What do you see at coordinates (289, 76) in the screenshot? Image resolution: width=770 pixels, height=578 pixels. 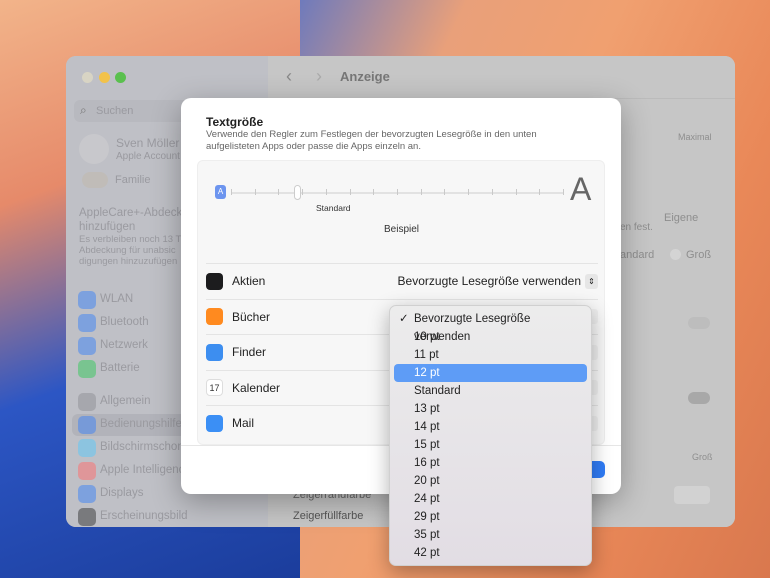 I see `back-icon: ‹` at bounding box center [289, 76].